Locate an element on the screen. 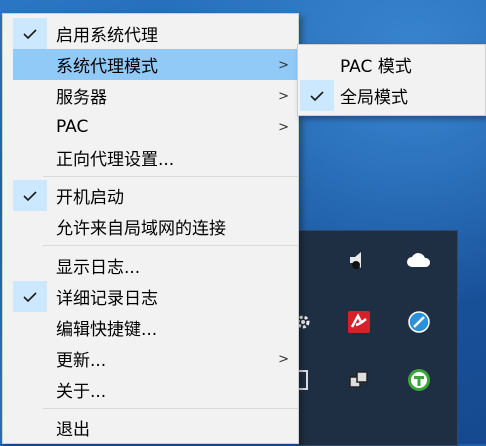 The image size is (486, 446). menu-item-label: PAC is located at coordinates (72, 126).